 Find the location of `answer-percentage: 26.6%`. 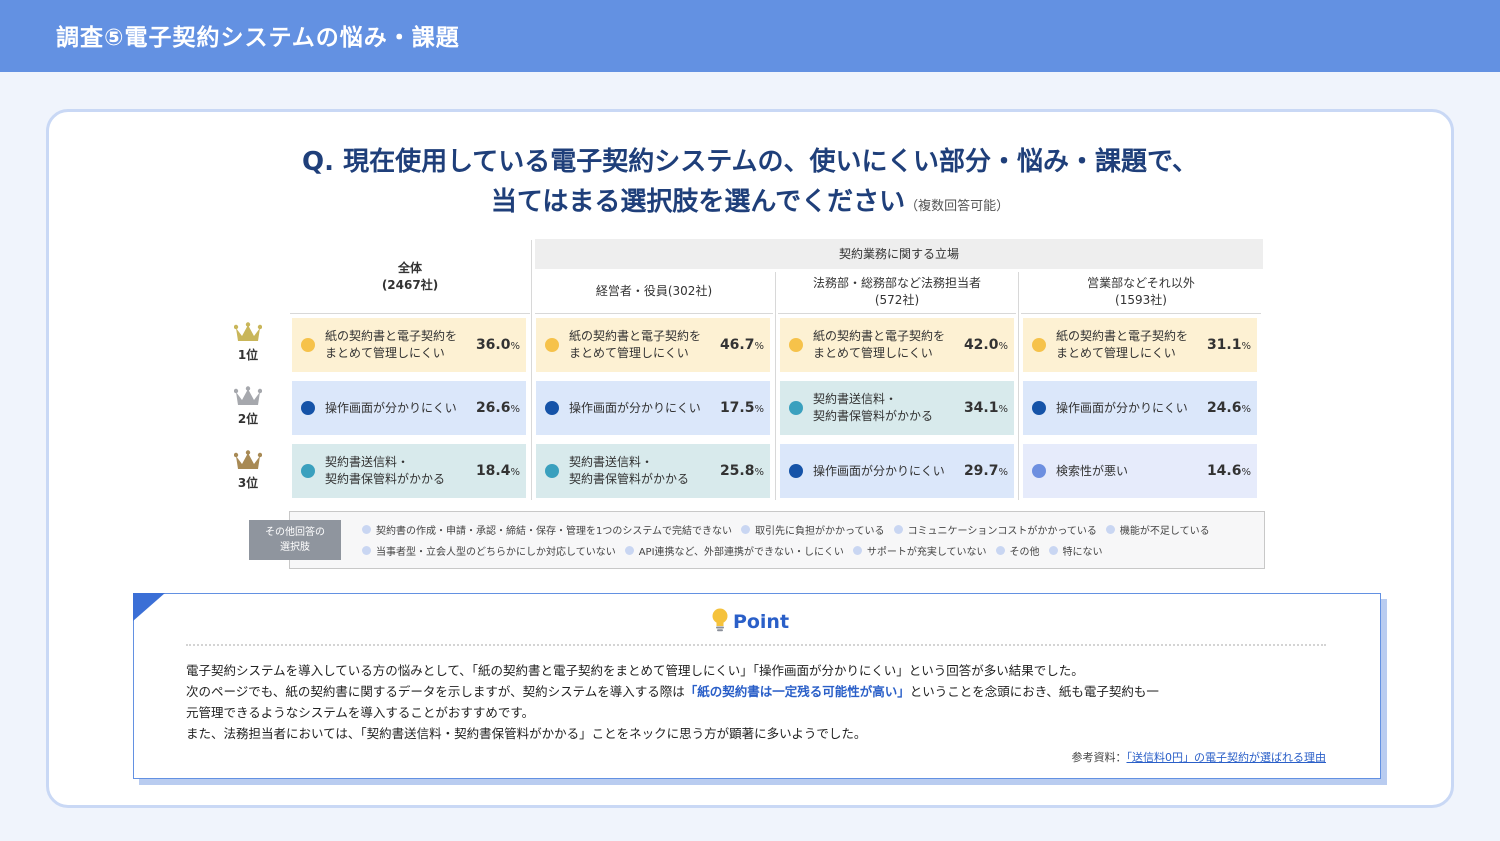

answer-percentage: 26.6% is located at coordinates (498, 408).